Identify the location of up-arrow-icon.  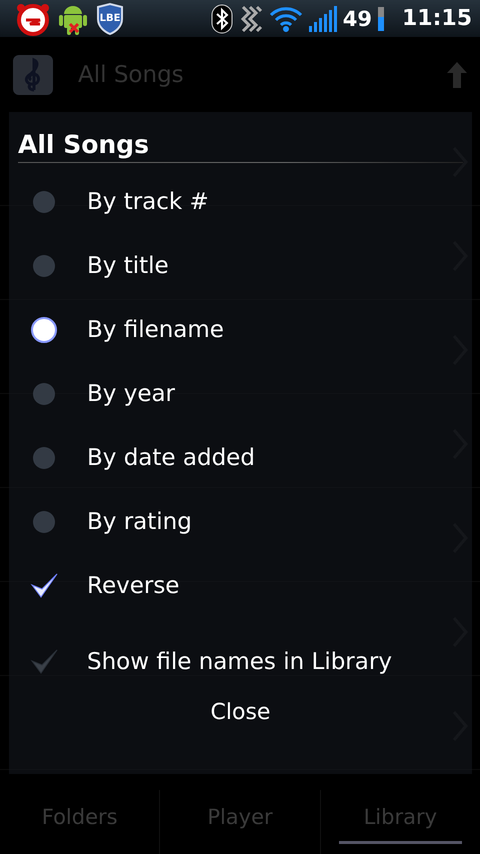
(457, 74).